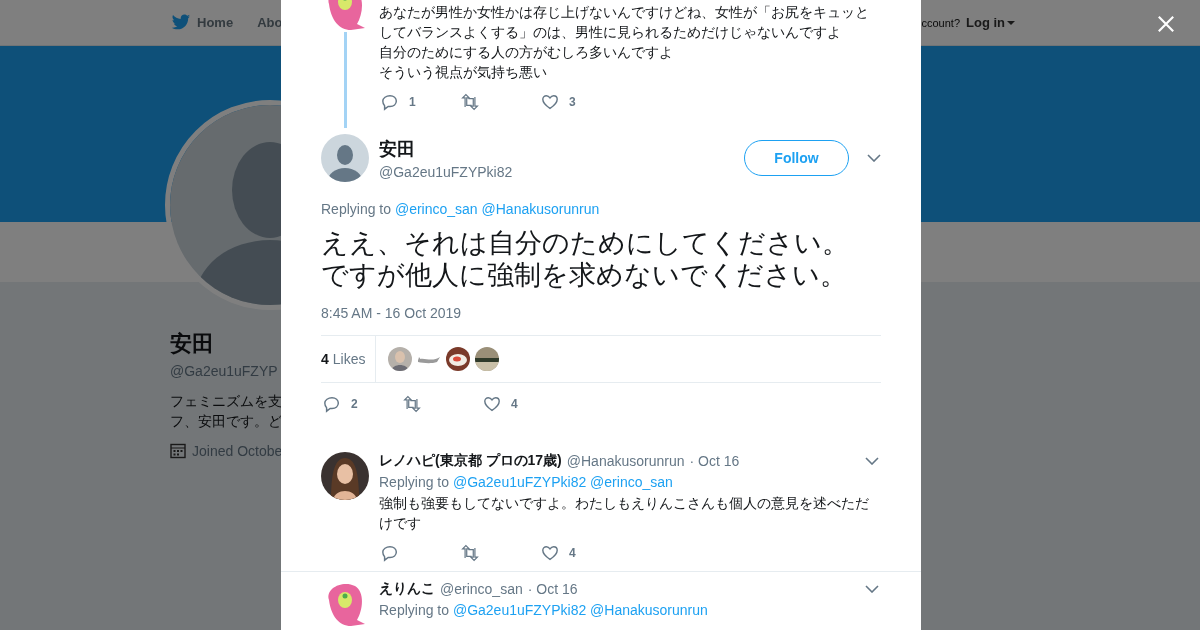 Image resolution: width=1200 pixels, height=630 pixels. I want to click on close-icon, so click(1166, 24).